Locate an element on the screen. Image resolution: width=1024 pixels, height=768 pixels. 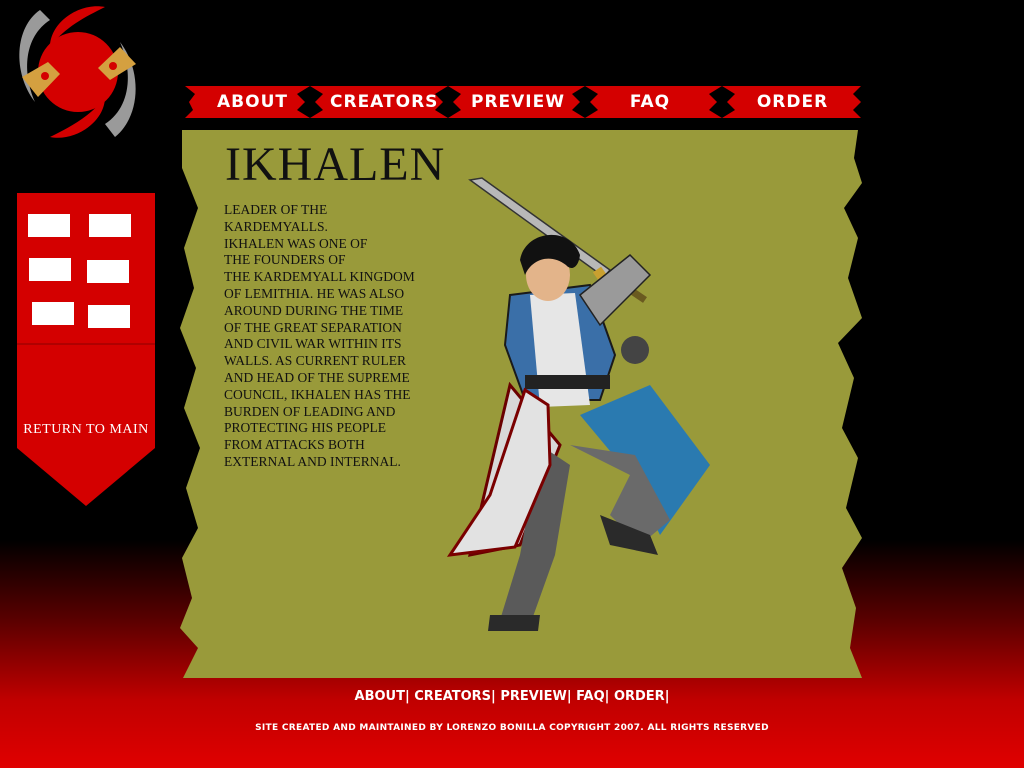
nav-order-link: ORDER is located at coordinates (792, 102).